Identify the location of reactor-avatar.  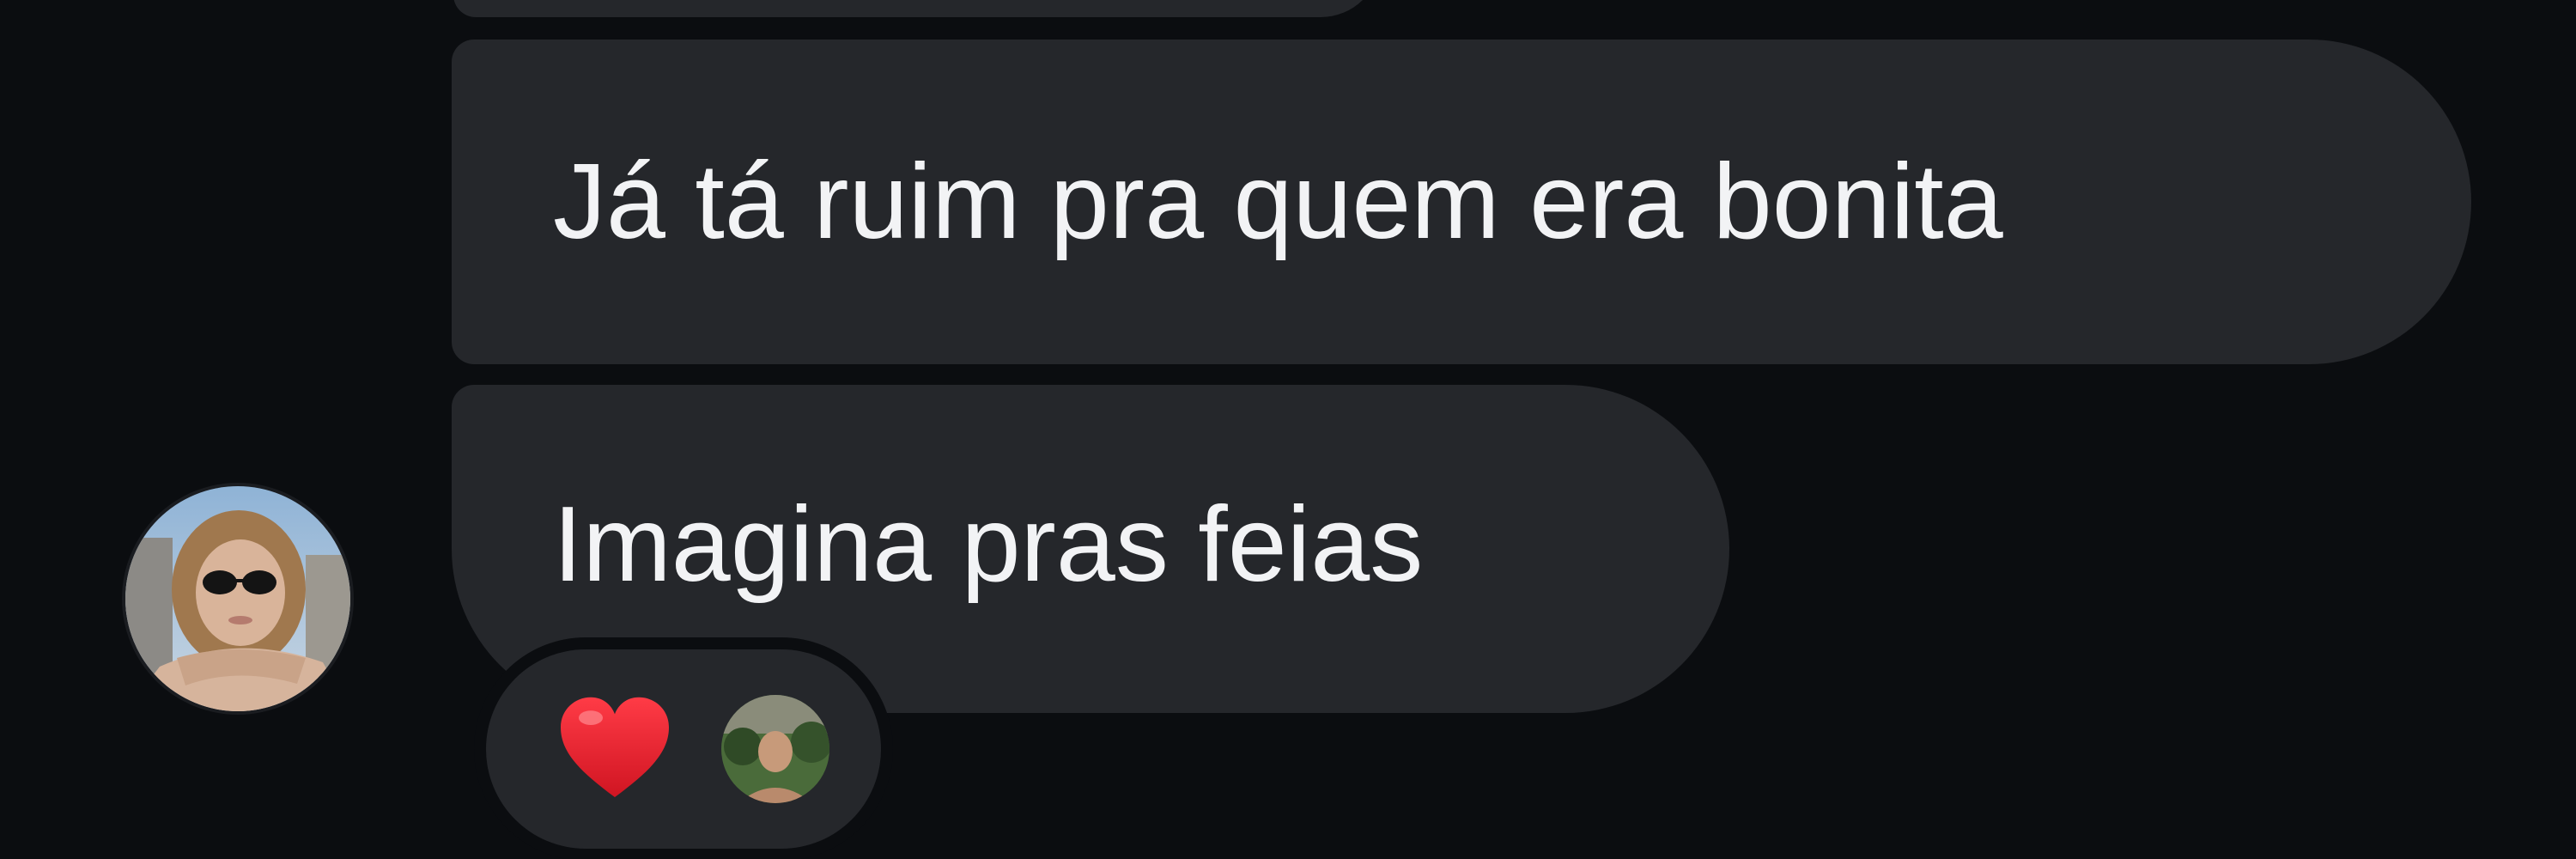
(775, 749).